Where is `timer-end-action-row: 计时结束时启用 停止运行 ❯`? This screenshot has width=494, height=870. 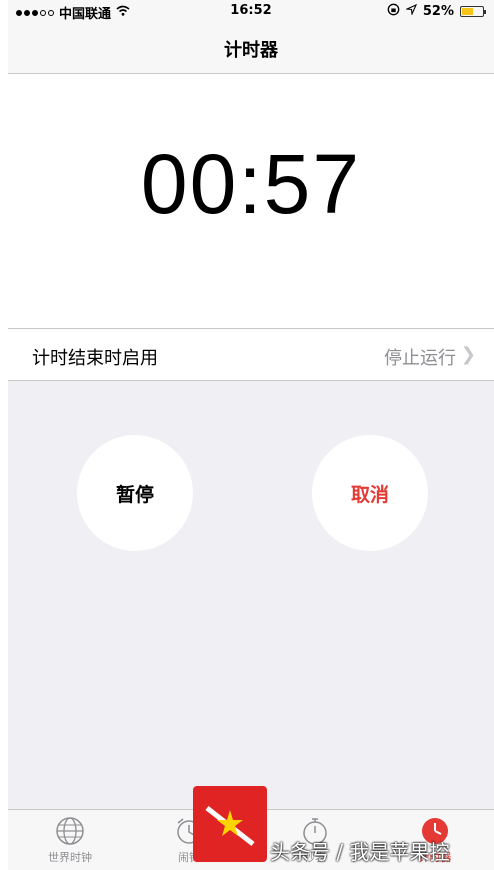
timer-end-action-row: 计时结束时启用 停止运行 ❯ is located at coordinates (251, 354).